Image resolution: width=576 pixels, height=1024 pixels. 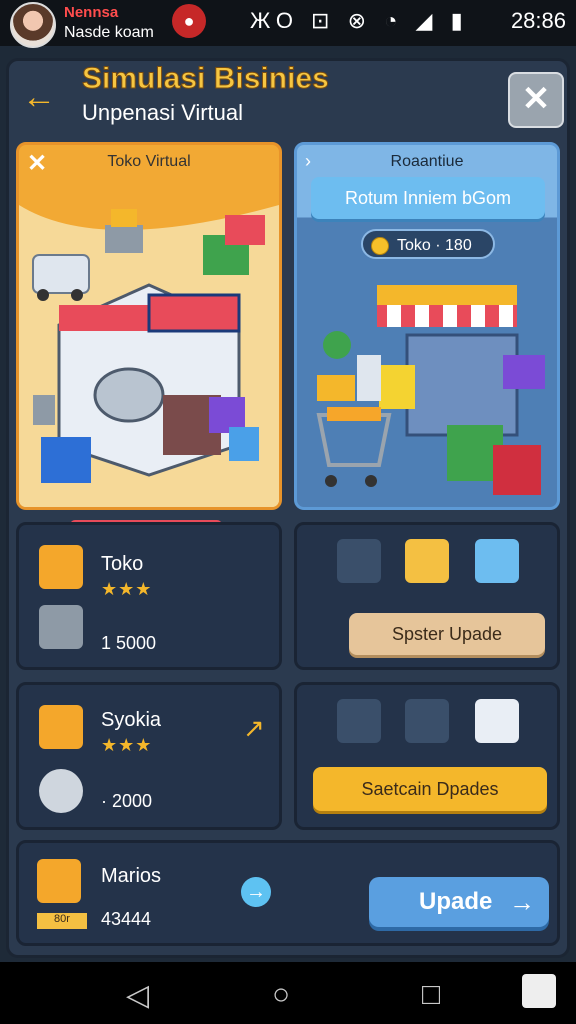 I want to click on status-icons: ЖО ⊡ ⊗ ◔ ◢ ▮, so click(x=359, y=20).